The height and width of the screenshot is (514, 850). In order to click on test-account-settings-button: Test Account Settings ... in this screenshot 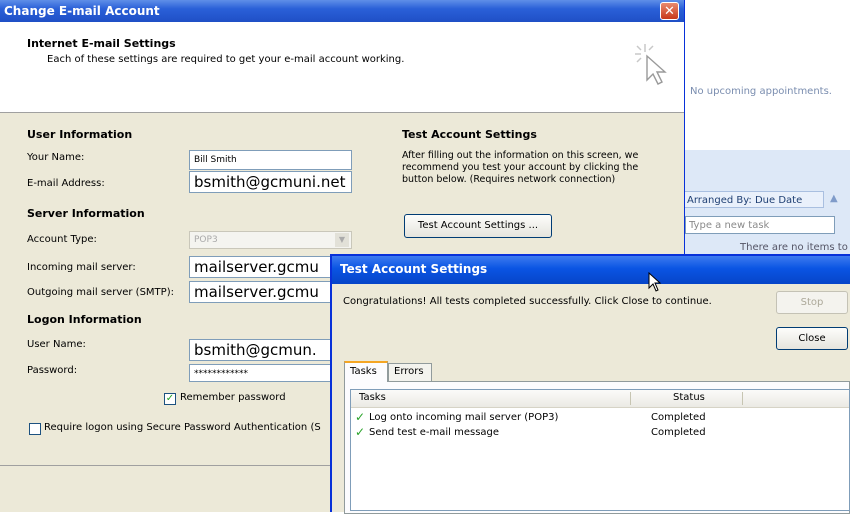, I will do `click(478, 226)`.